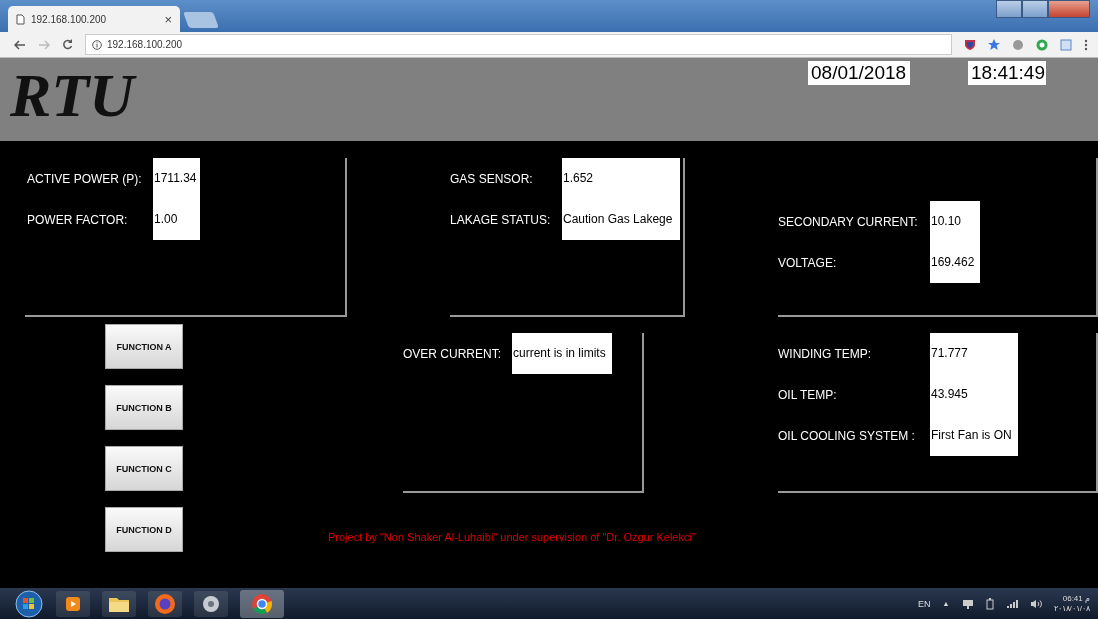 The height and width of the screenshot is (619, 1098). What do you see at coordinates (1007, 73) in the screenshot?
I see `time-display: 18:41:49` at bounding box center [1007, 73].